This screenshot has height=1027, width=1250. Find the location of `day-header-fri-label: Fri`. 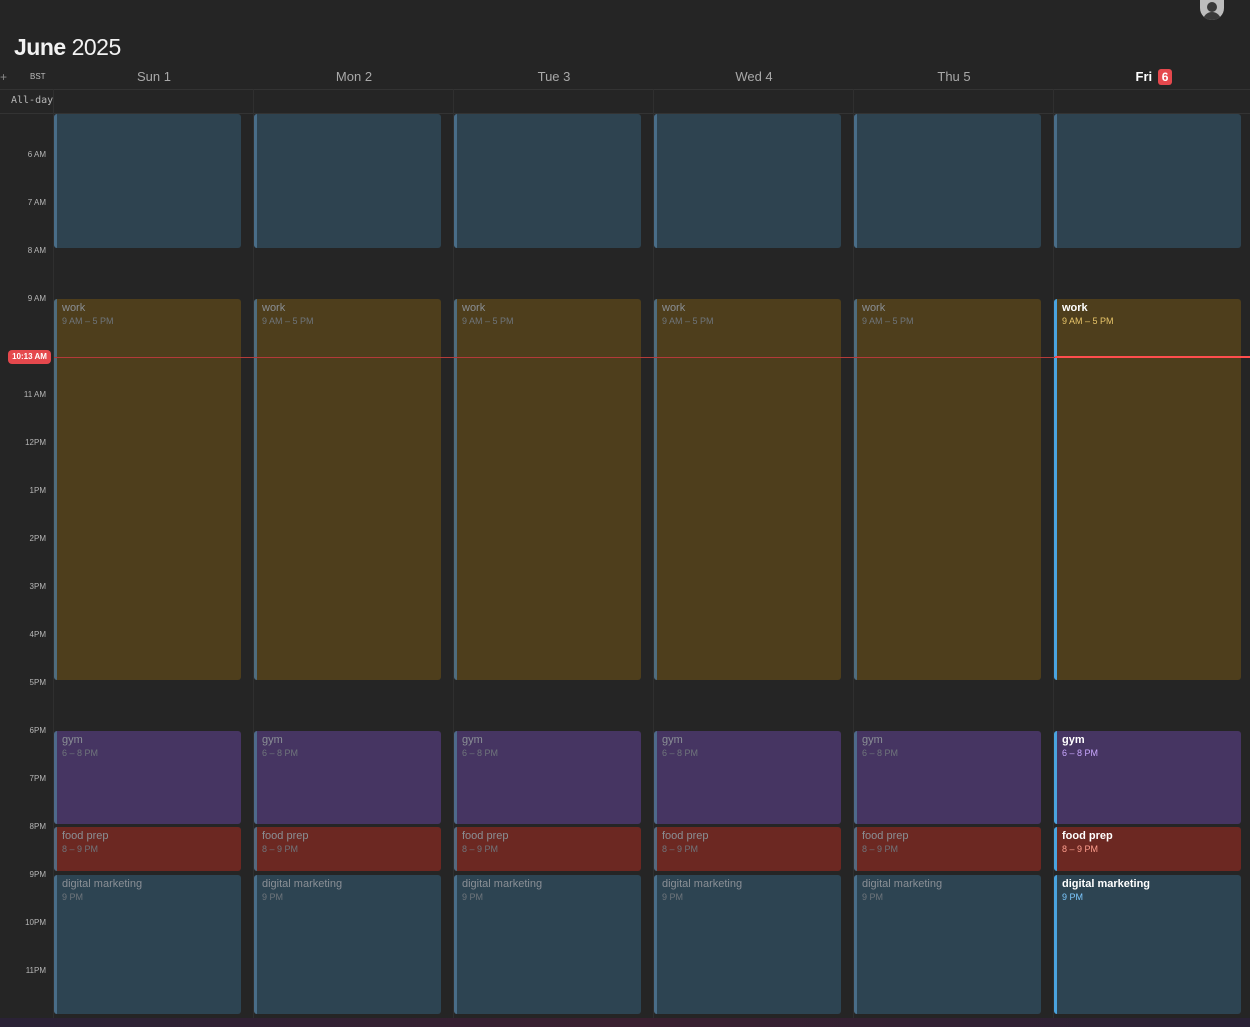

day-header-fri-label: Fri is located at coordinates (1144, 76).